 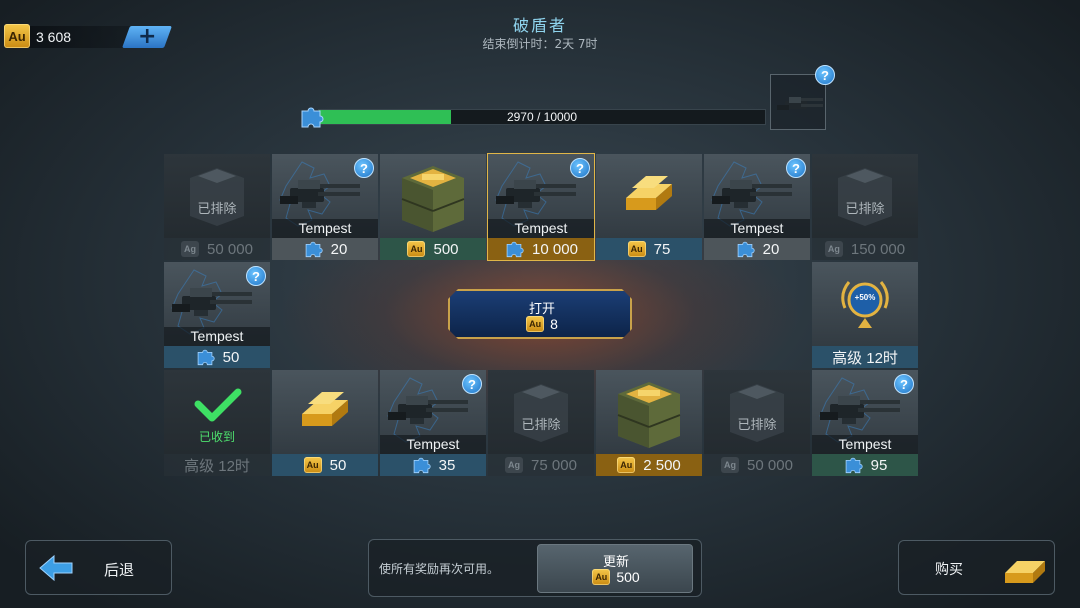 I want to click on final-reward-slot: ?, so click(x=802, y=97).